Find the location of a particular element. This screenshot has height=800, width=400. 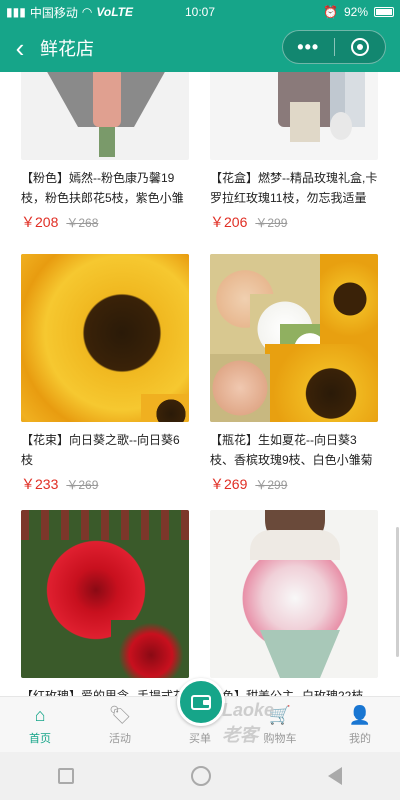

system-nav-bar is located at coordinates (200, 776).